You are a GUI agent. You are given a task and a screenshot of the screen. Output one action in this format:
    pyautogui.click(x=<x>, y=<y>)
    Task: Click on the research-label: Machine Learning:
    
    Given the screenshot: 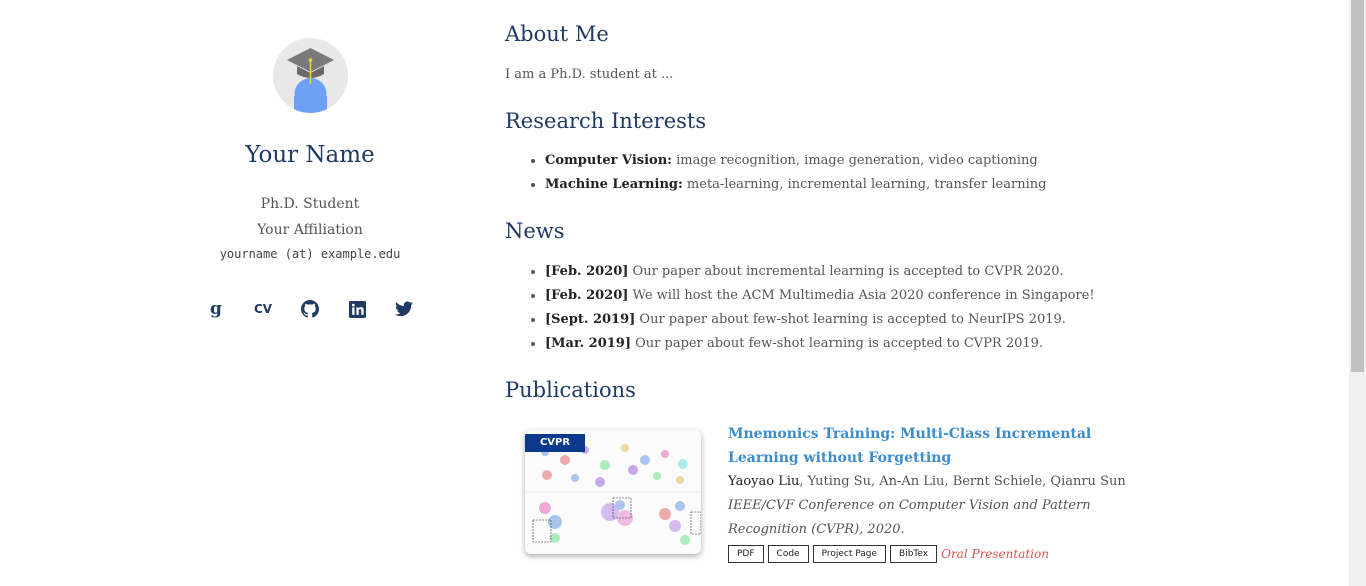 What is the action you would take?
    pyautogui.click(x=614, y=184)
    